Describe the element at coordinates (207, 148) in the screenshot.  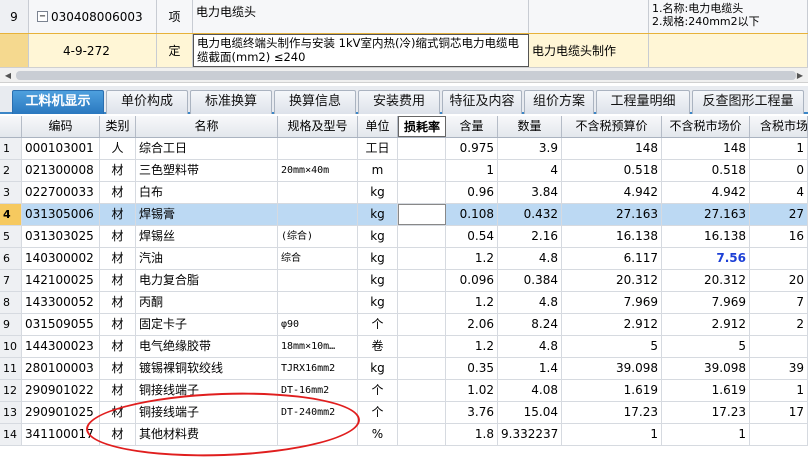
I see `material-name: 综合工日` at that location.